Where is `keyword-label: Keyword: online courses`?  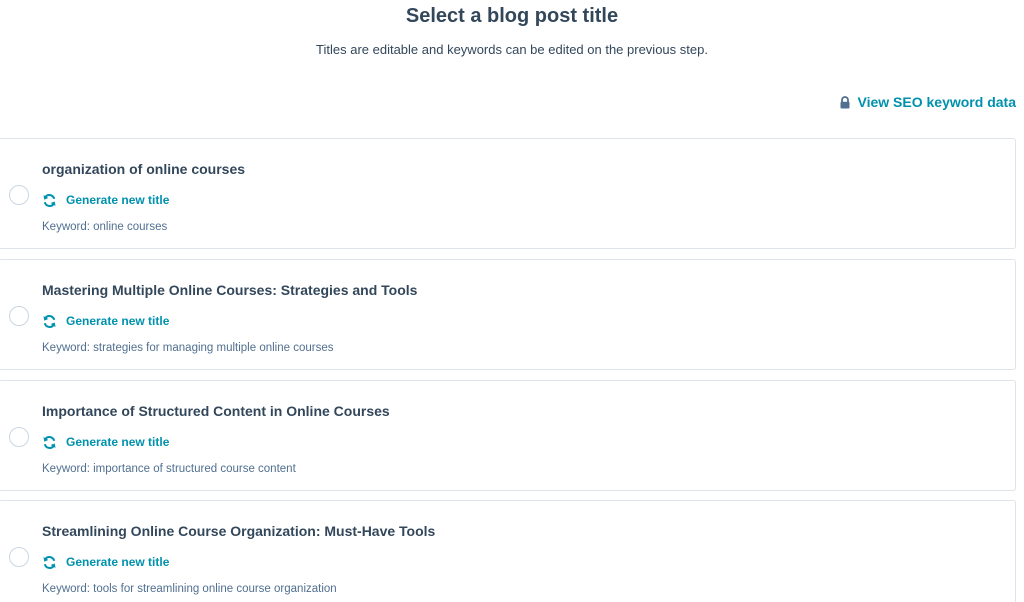
keyword-label: Keyword: online courses is located at coordinates (105, 227).